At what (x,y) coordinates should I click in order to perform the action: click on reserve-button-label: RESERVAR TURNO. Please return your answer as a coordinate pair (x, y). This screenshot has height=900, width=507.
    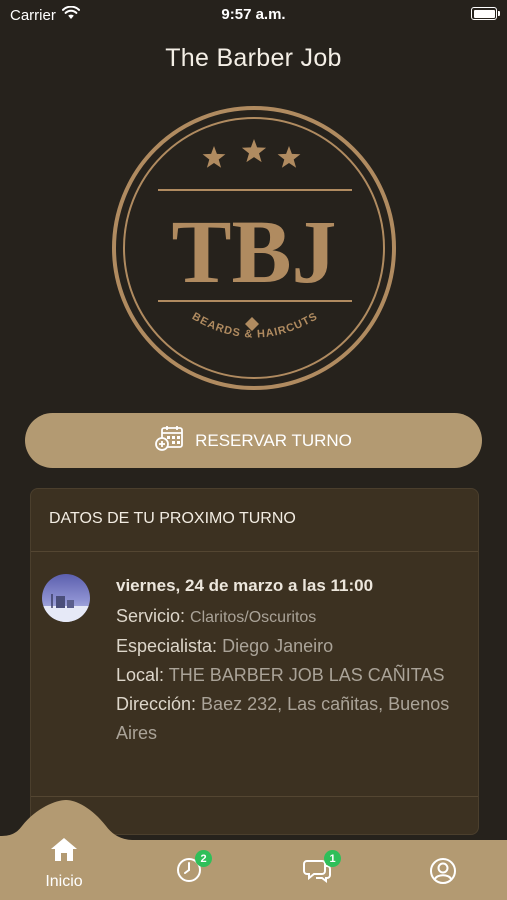
    Looking at the image, I should click on (273, 440).